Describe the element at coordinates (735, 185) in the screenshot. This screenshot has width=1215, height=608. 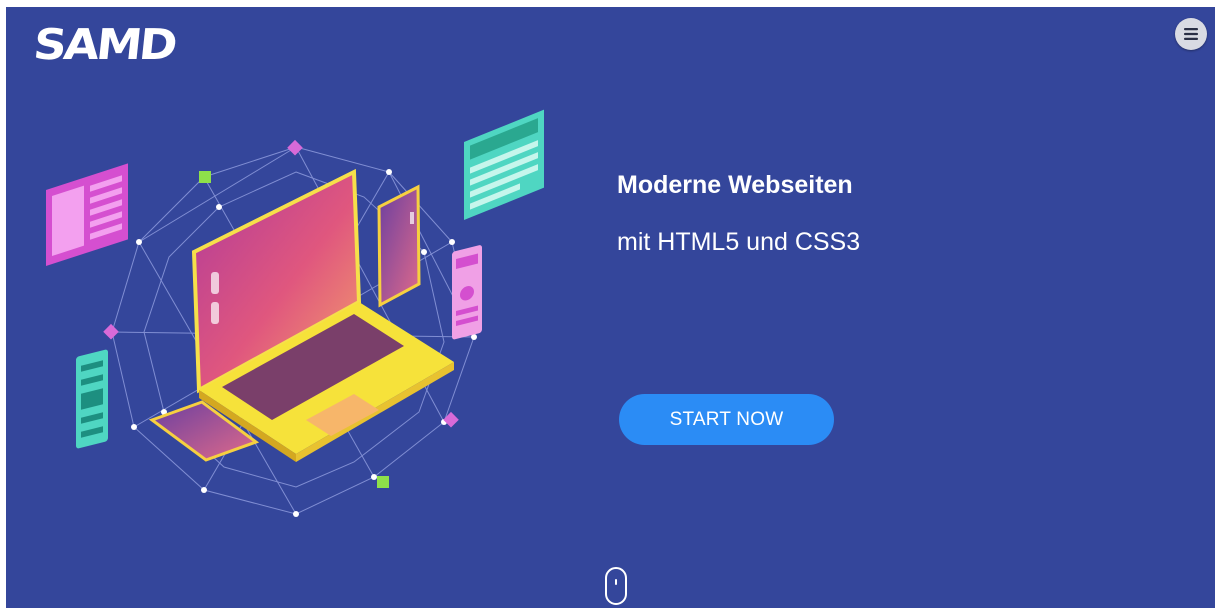
I see `hero-headline: Moderne Webseiten` at that location.